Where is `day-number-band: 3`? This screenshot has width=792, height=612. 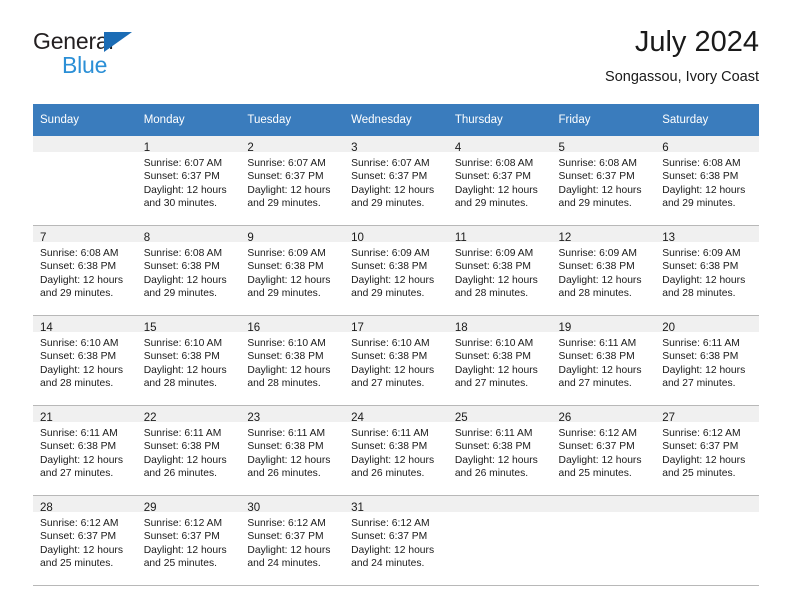
day-number-band: 3 is located at coordinates (396, 145).